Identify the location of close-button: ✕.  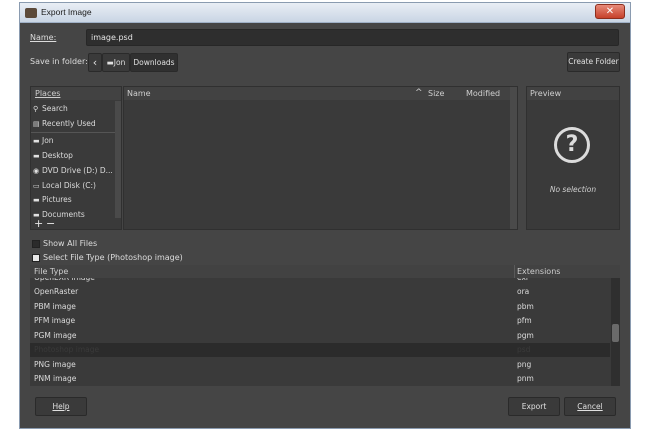
(610, 11).